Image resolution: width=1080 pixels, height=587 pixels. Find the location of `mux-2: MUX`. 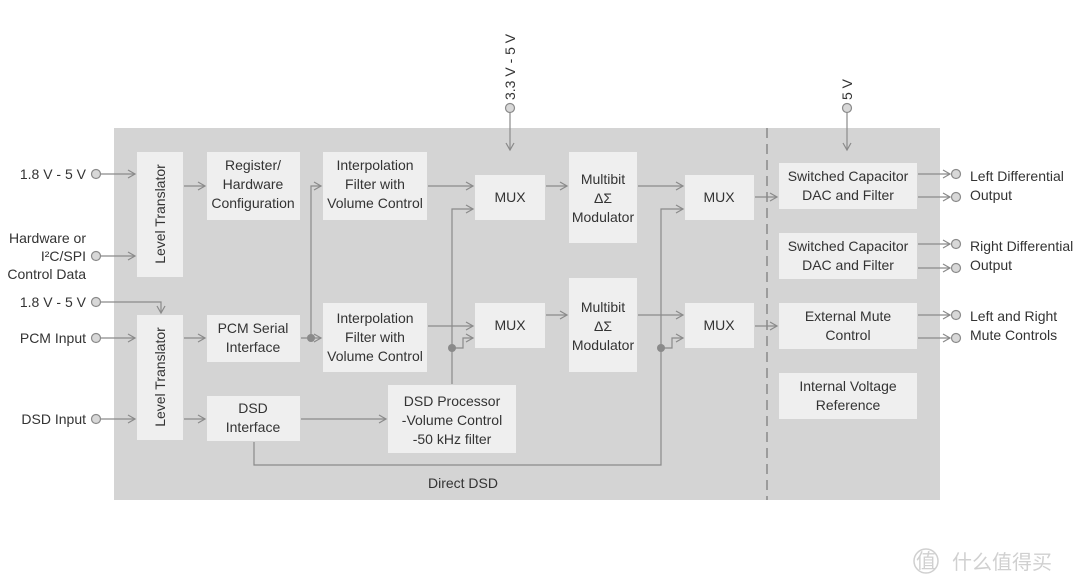

mux-2: MUX is located at coordinates (510, 325).